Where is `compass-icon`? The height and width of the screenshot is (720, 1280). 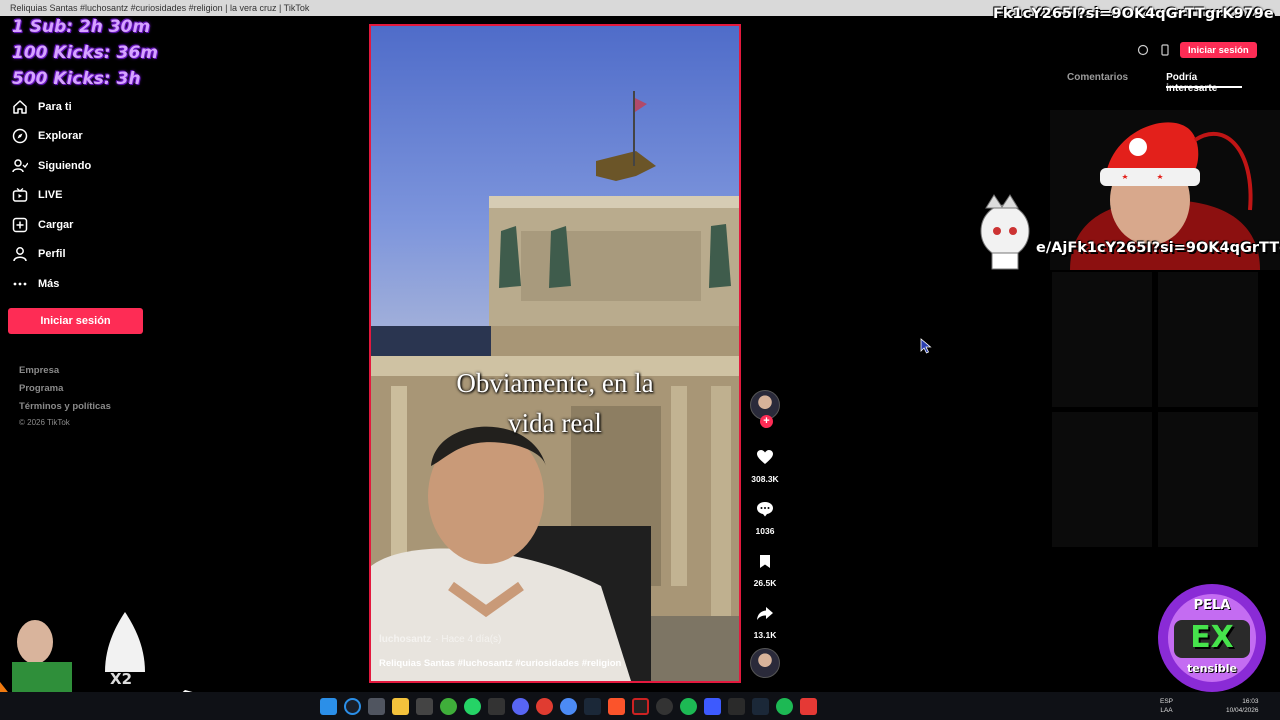
compass-icon is located at coordinates (20, 136).